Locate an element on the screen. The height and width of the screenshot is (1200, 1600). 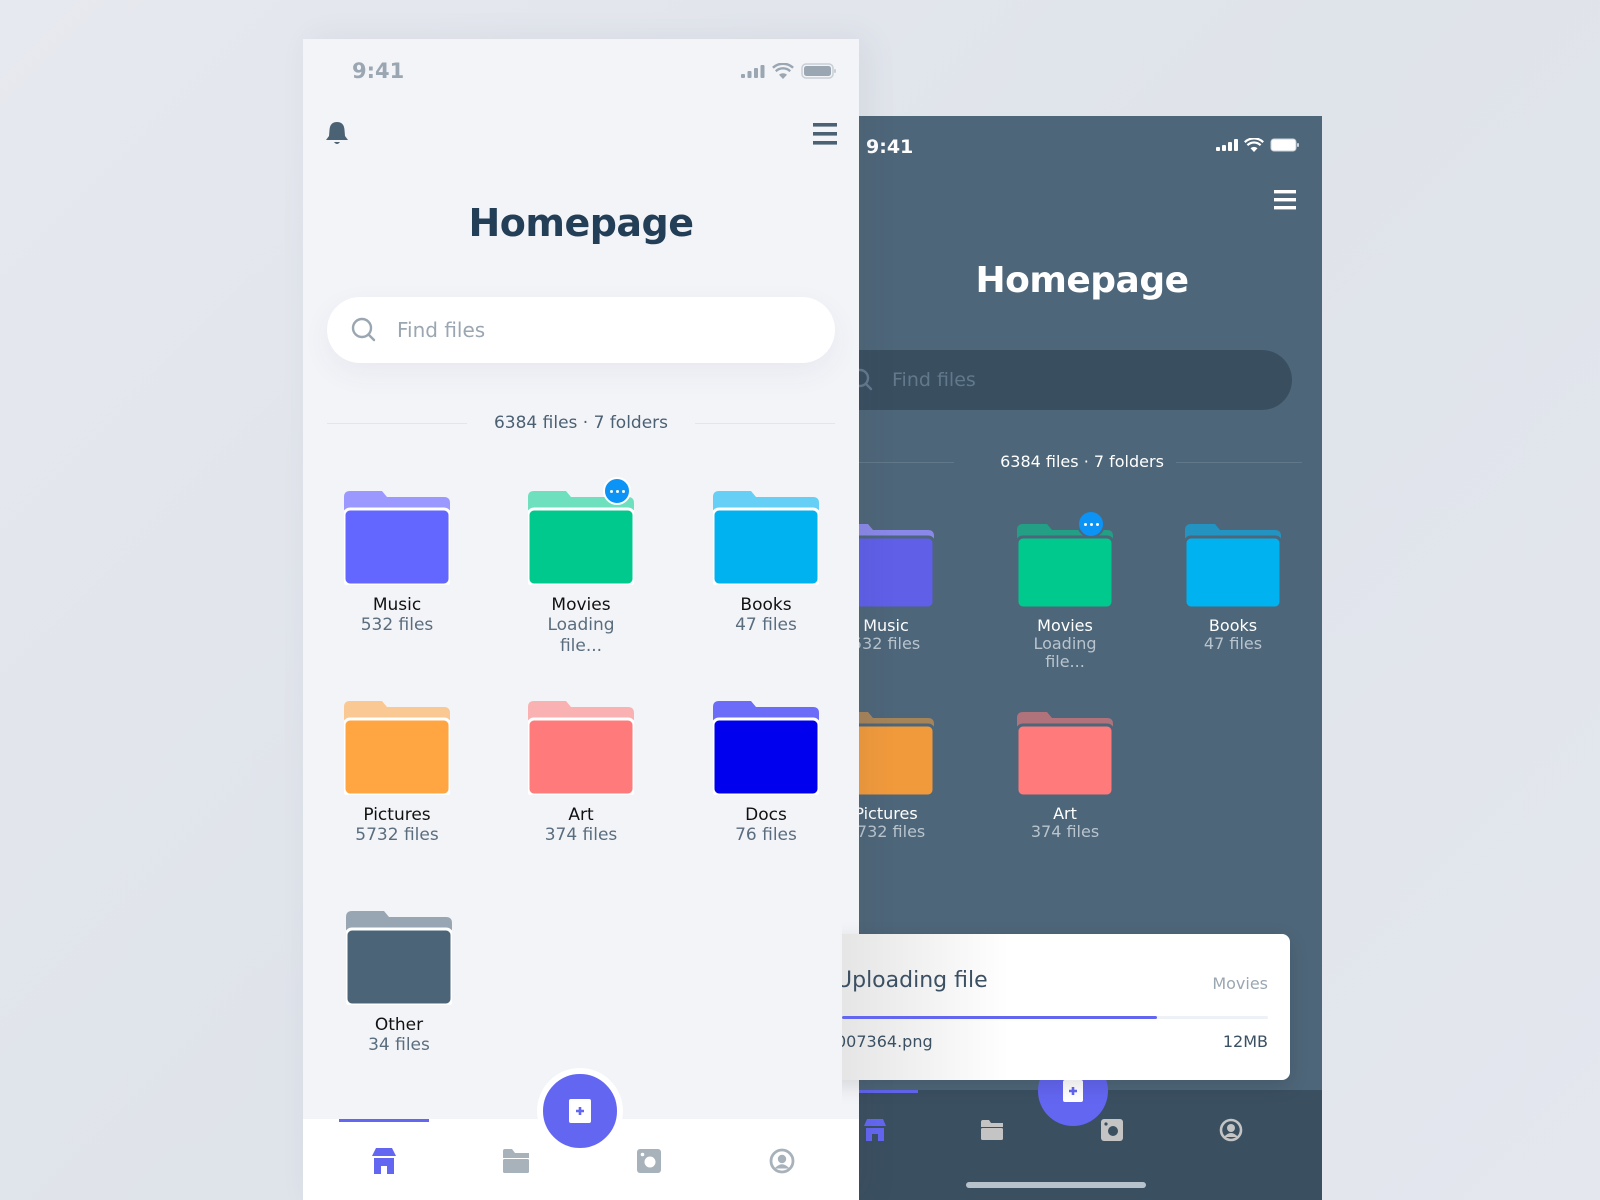
folder-docs: Docs 76 files is located at coordinates (766, 773).